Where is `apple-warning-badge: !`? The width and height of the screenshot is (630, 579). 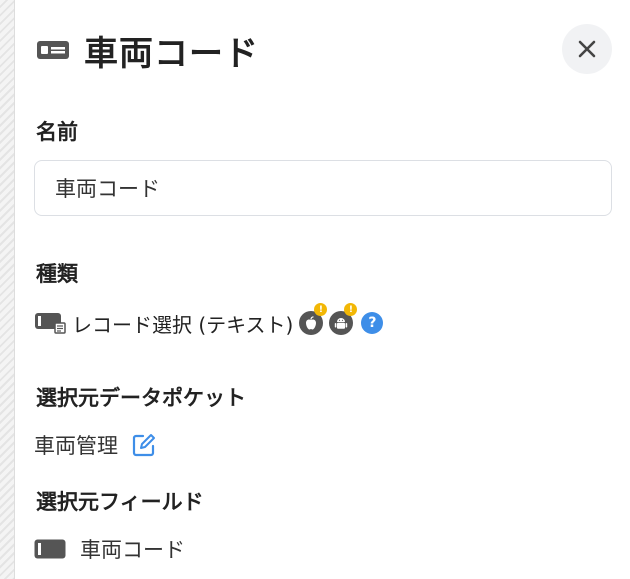 apple-warning-badge: ! is located at coordinates (321, 309).